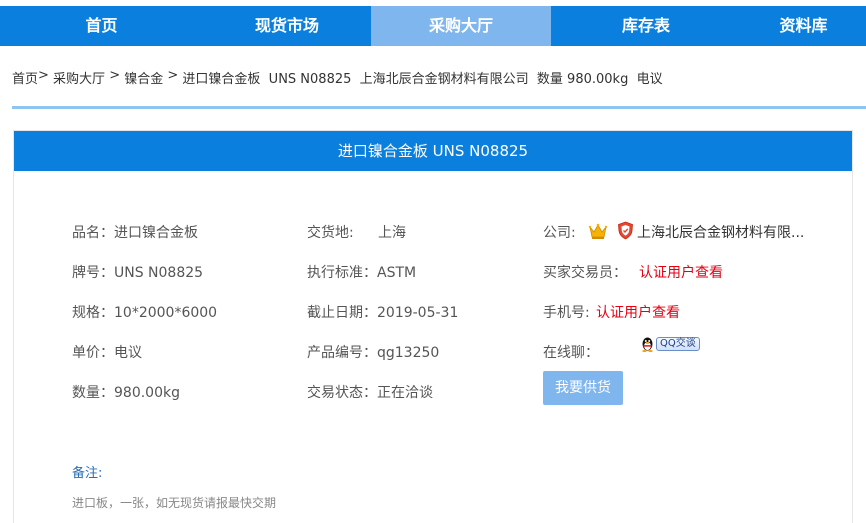  What do you see at coordinates (638, 312) in the screenshot?
I see `phone-verify-link: 认证用户查看` at bounding box center [638, 312].